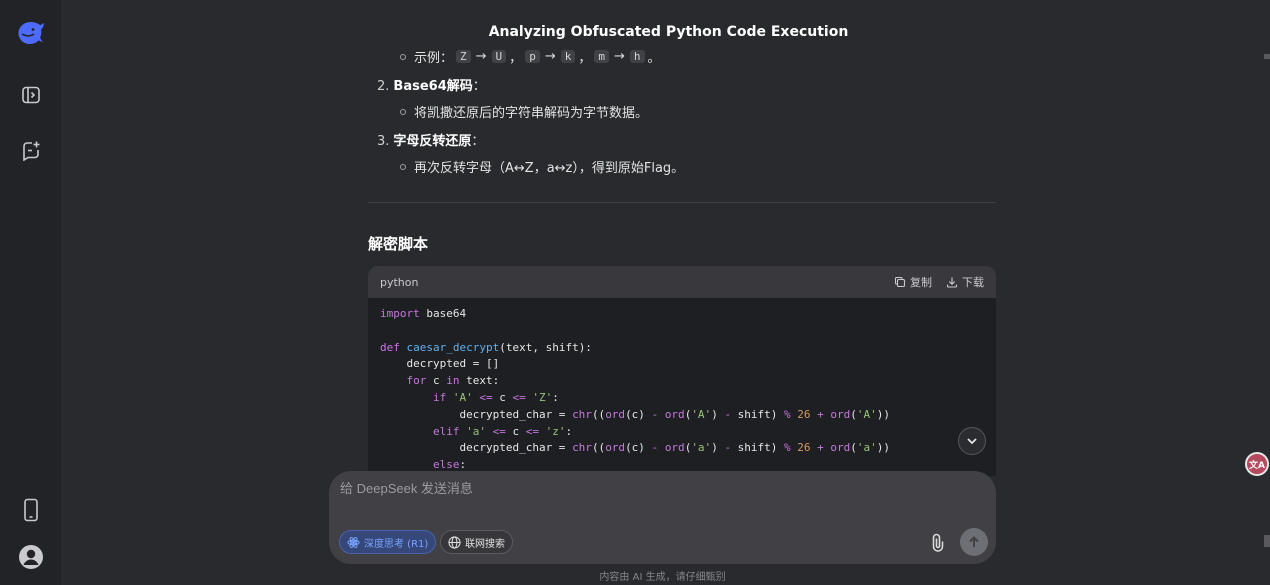 The image size is (1270, 585). What do you see at coordinates (434, 58) in the screenshot?
I see `example-label: 示例：` at bounding box center [434, 58].